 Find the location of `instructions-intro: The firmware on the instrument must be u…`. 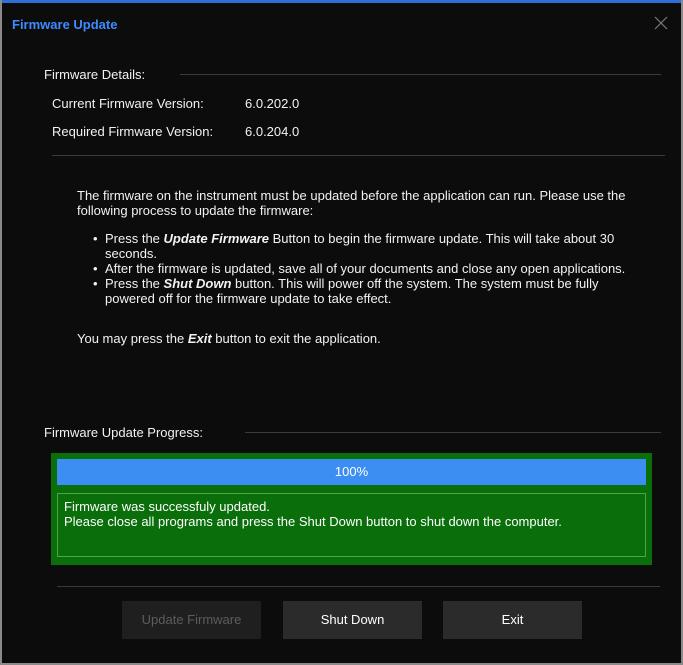

instructions-intro: The firmware on the instrument must be u… is located at coordinates (351, 203).